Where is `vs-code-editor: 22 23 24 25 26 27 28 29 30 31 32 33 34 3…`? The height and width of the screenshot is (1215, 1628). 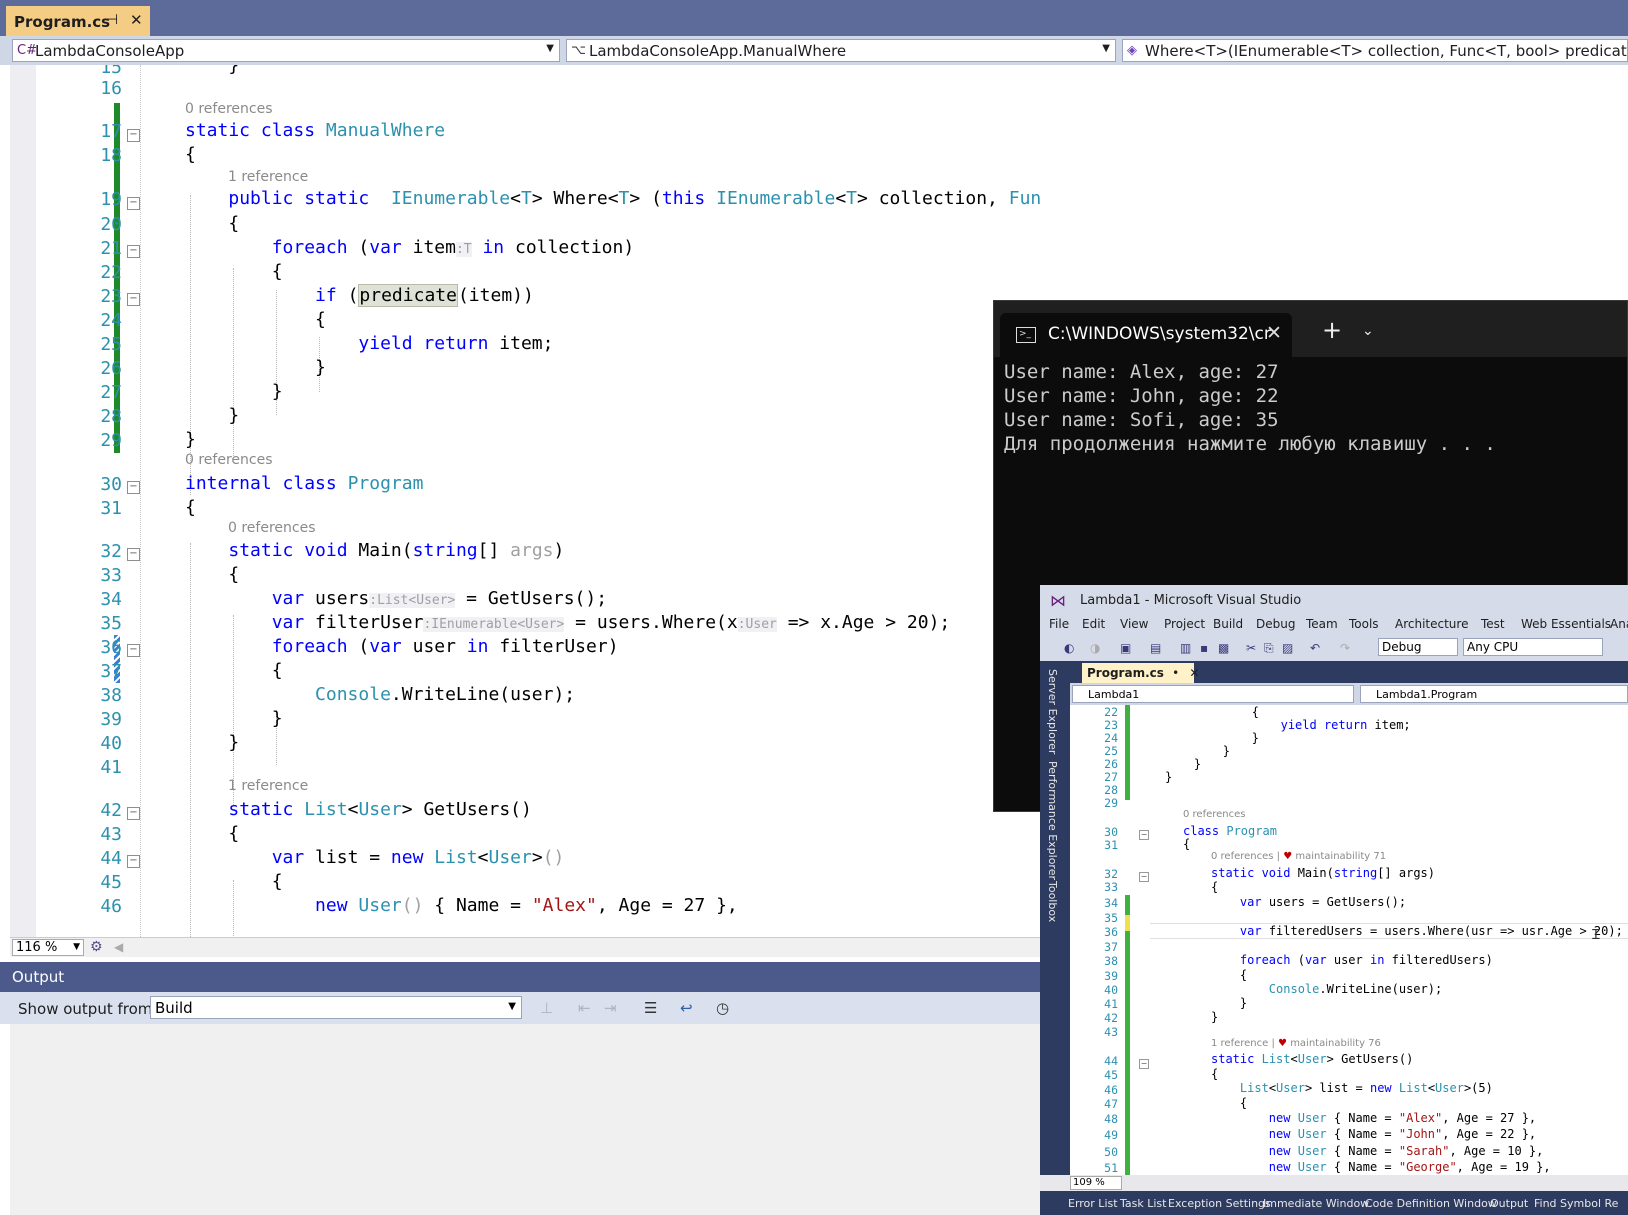 vs-code-editor: 22 23 24 25 26 27 28 29 30 31 32 33 34 3… is located at coordinates (1349, 940).